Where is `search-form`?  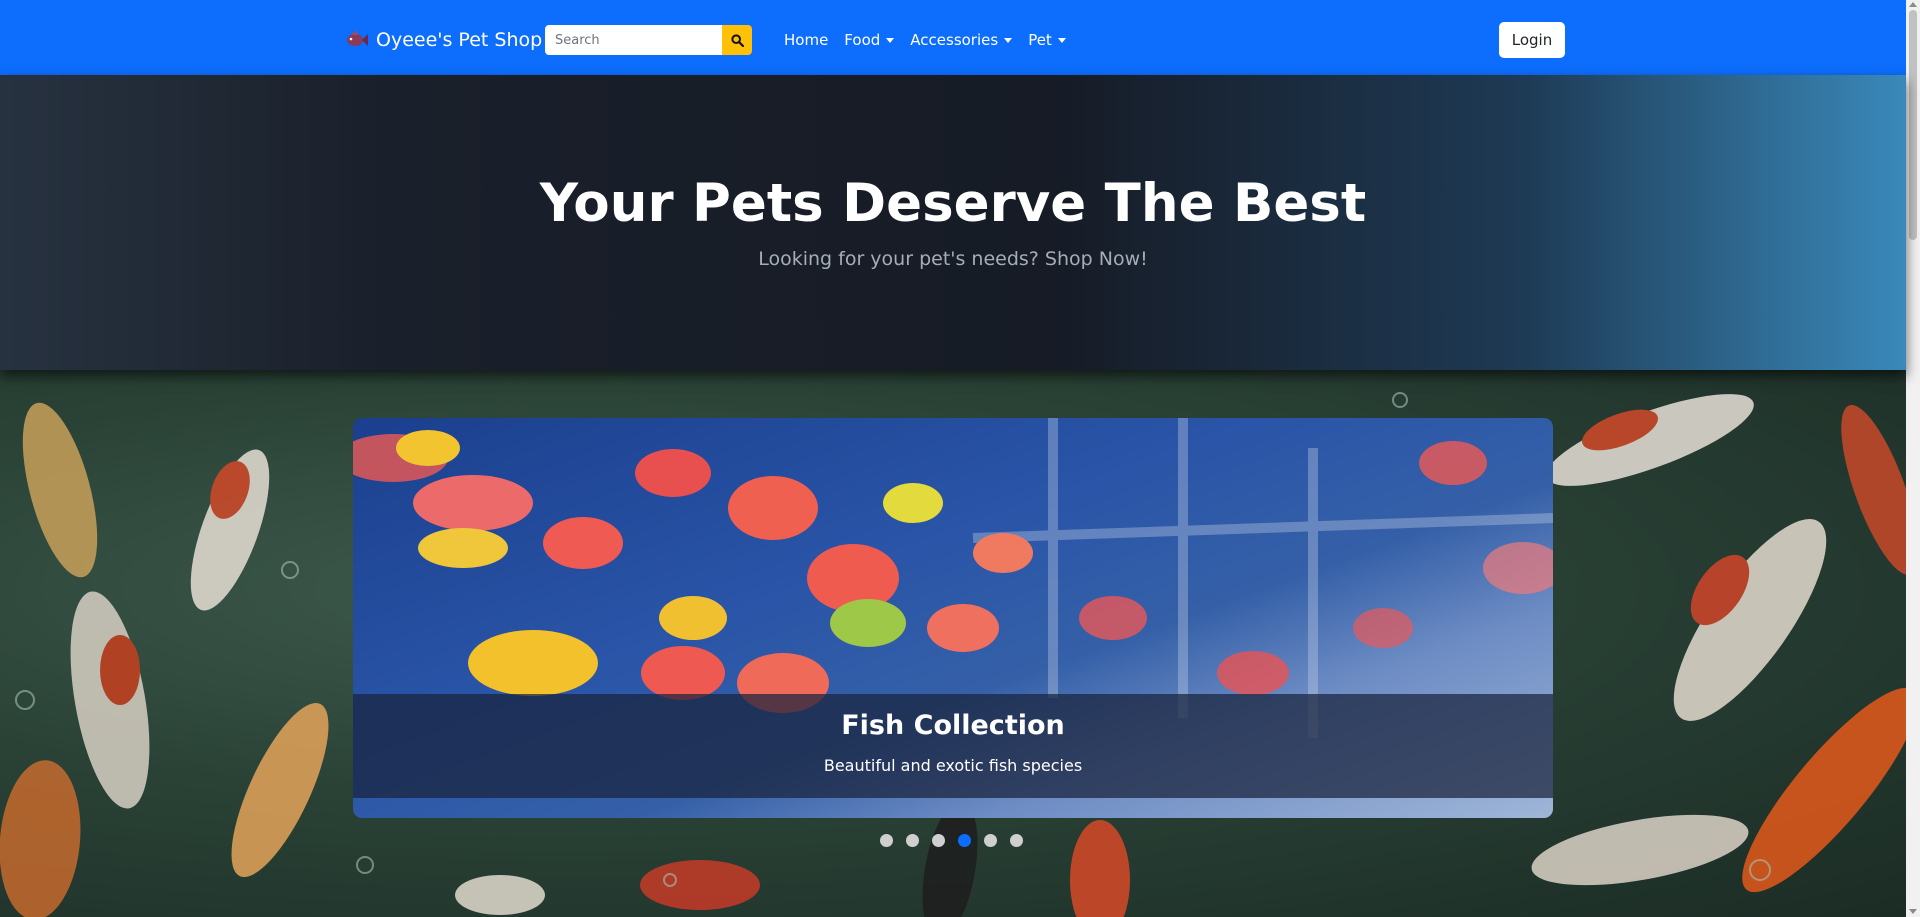
search-form is located at coordinates (648, 40).